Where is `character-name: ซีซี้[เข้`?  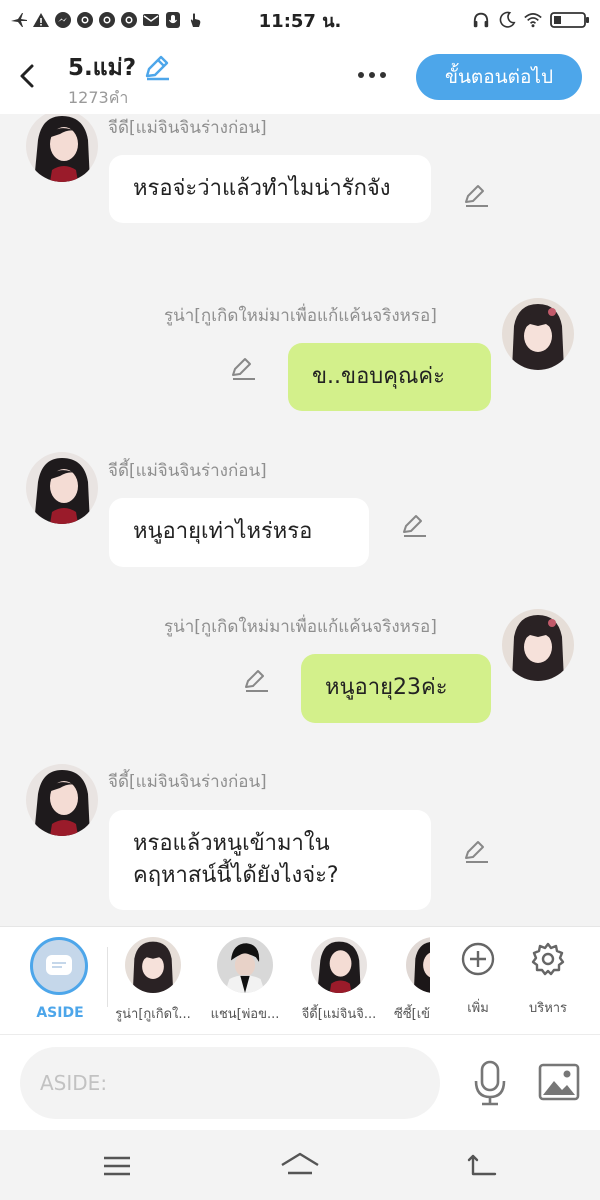 character-name: ซีซี้[เข้ is located at coordinates (412, 1014).